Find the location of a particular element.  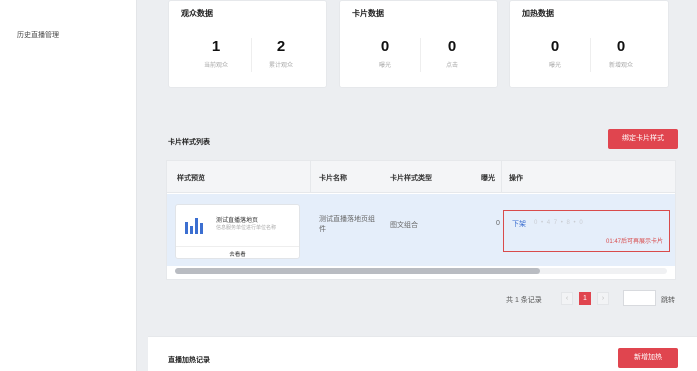

preview-go-see-button: 去看看 is located at coordinates (237, 253).